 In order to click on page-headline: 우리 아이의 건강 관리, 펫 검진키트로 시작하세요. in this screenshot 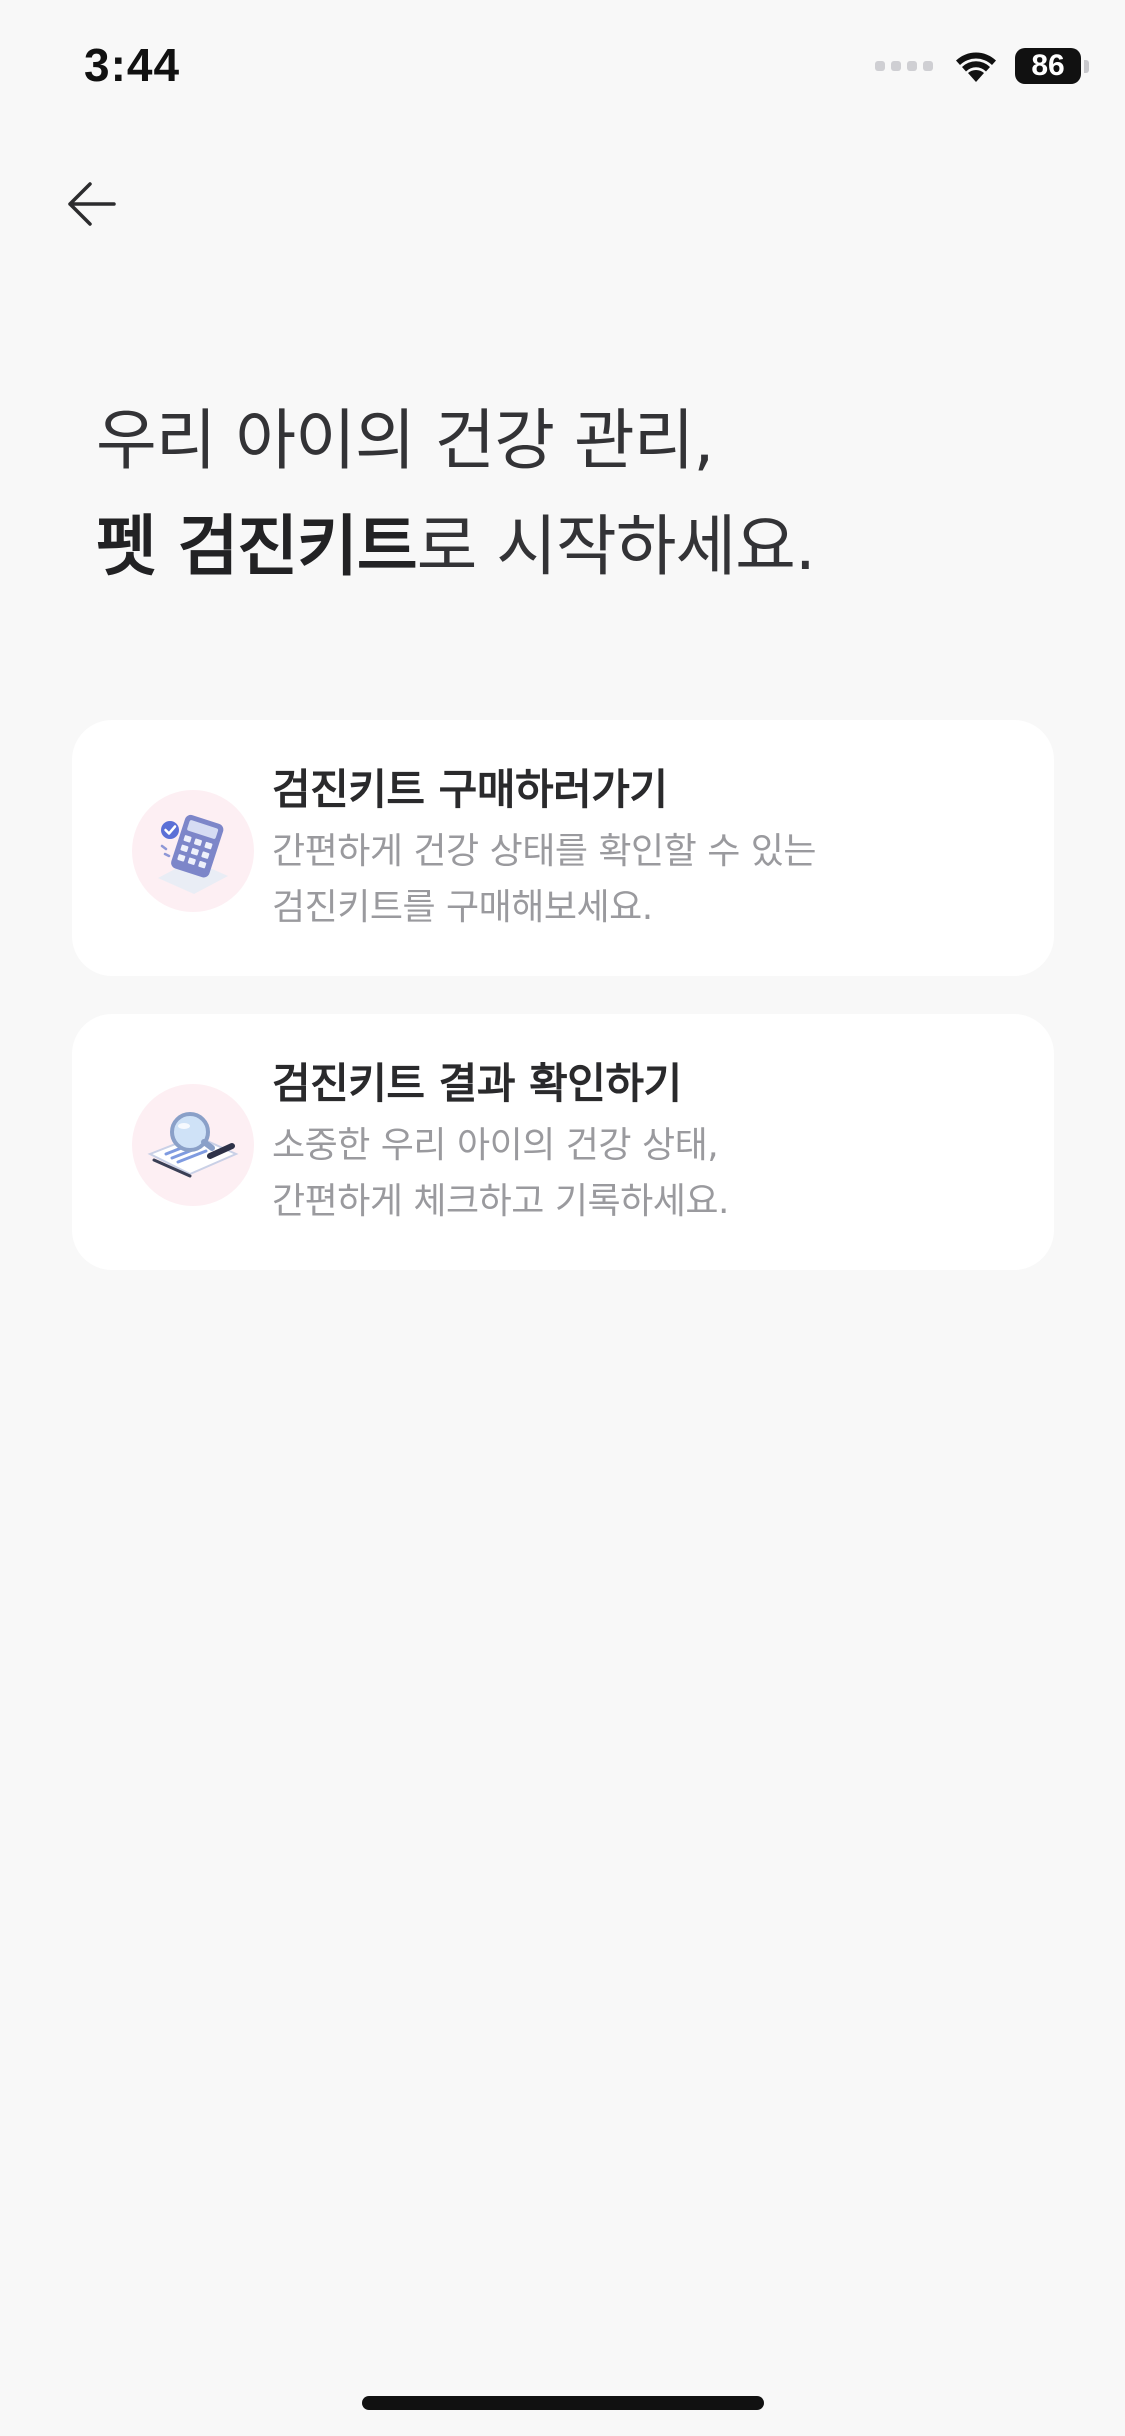, I will do `click(576, 494)`.